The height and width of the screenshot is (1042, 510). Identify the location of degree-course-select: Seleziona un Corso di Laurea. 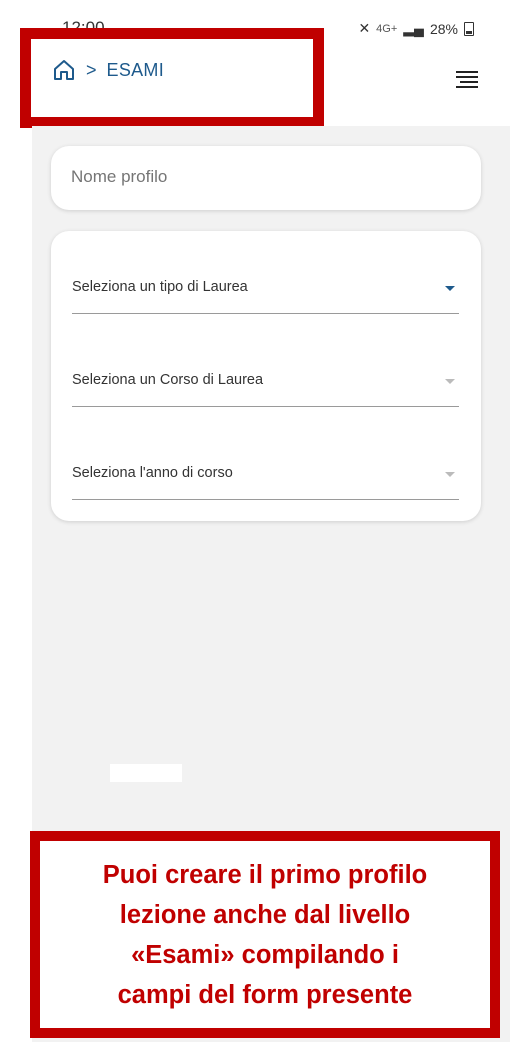
(265, 371).